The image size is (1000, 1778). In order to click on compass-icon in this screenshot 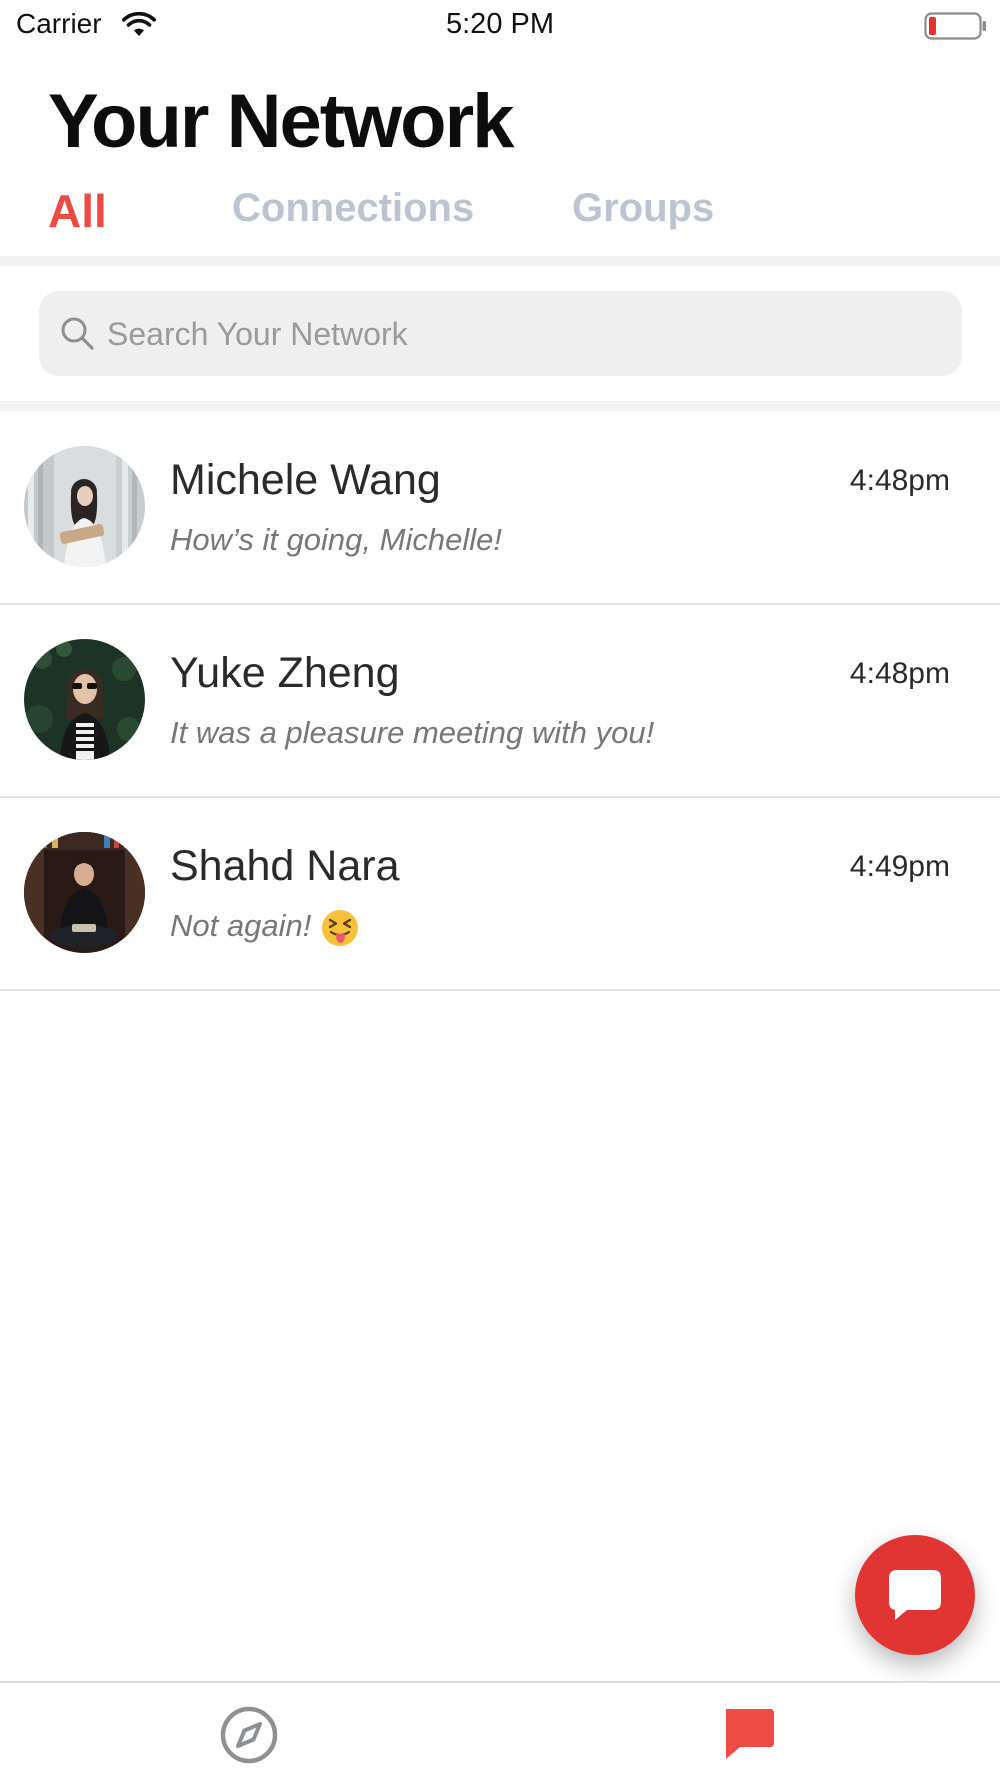, I will do `click(249, 1735)`.